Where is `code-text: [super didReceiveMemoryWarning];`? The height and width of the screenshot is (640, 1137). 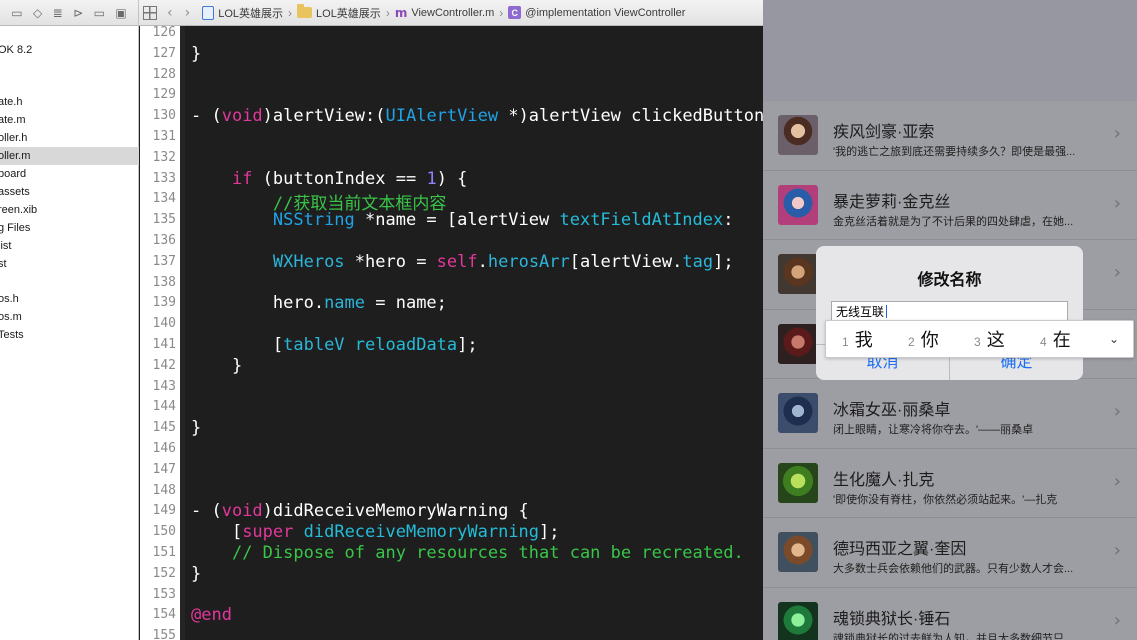
code-text: [super didReceiveMemoryWarning]; is located at coordinates (375, 532).